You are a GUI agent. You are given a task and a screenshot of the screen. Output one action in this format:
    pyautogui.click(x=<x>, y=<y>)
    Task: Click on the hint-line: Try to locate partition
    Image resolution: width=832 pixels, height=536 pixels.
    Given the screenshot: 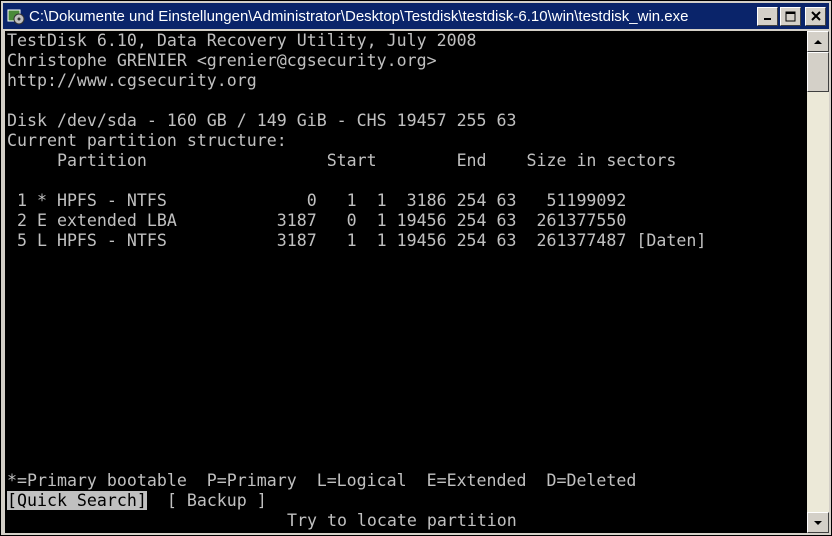 What is the action you would take?
    pyautogui.click(x=402, y=520)
    